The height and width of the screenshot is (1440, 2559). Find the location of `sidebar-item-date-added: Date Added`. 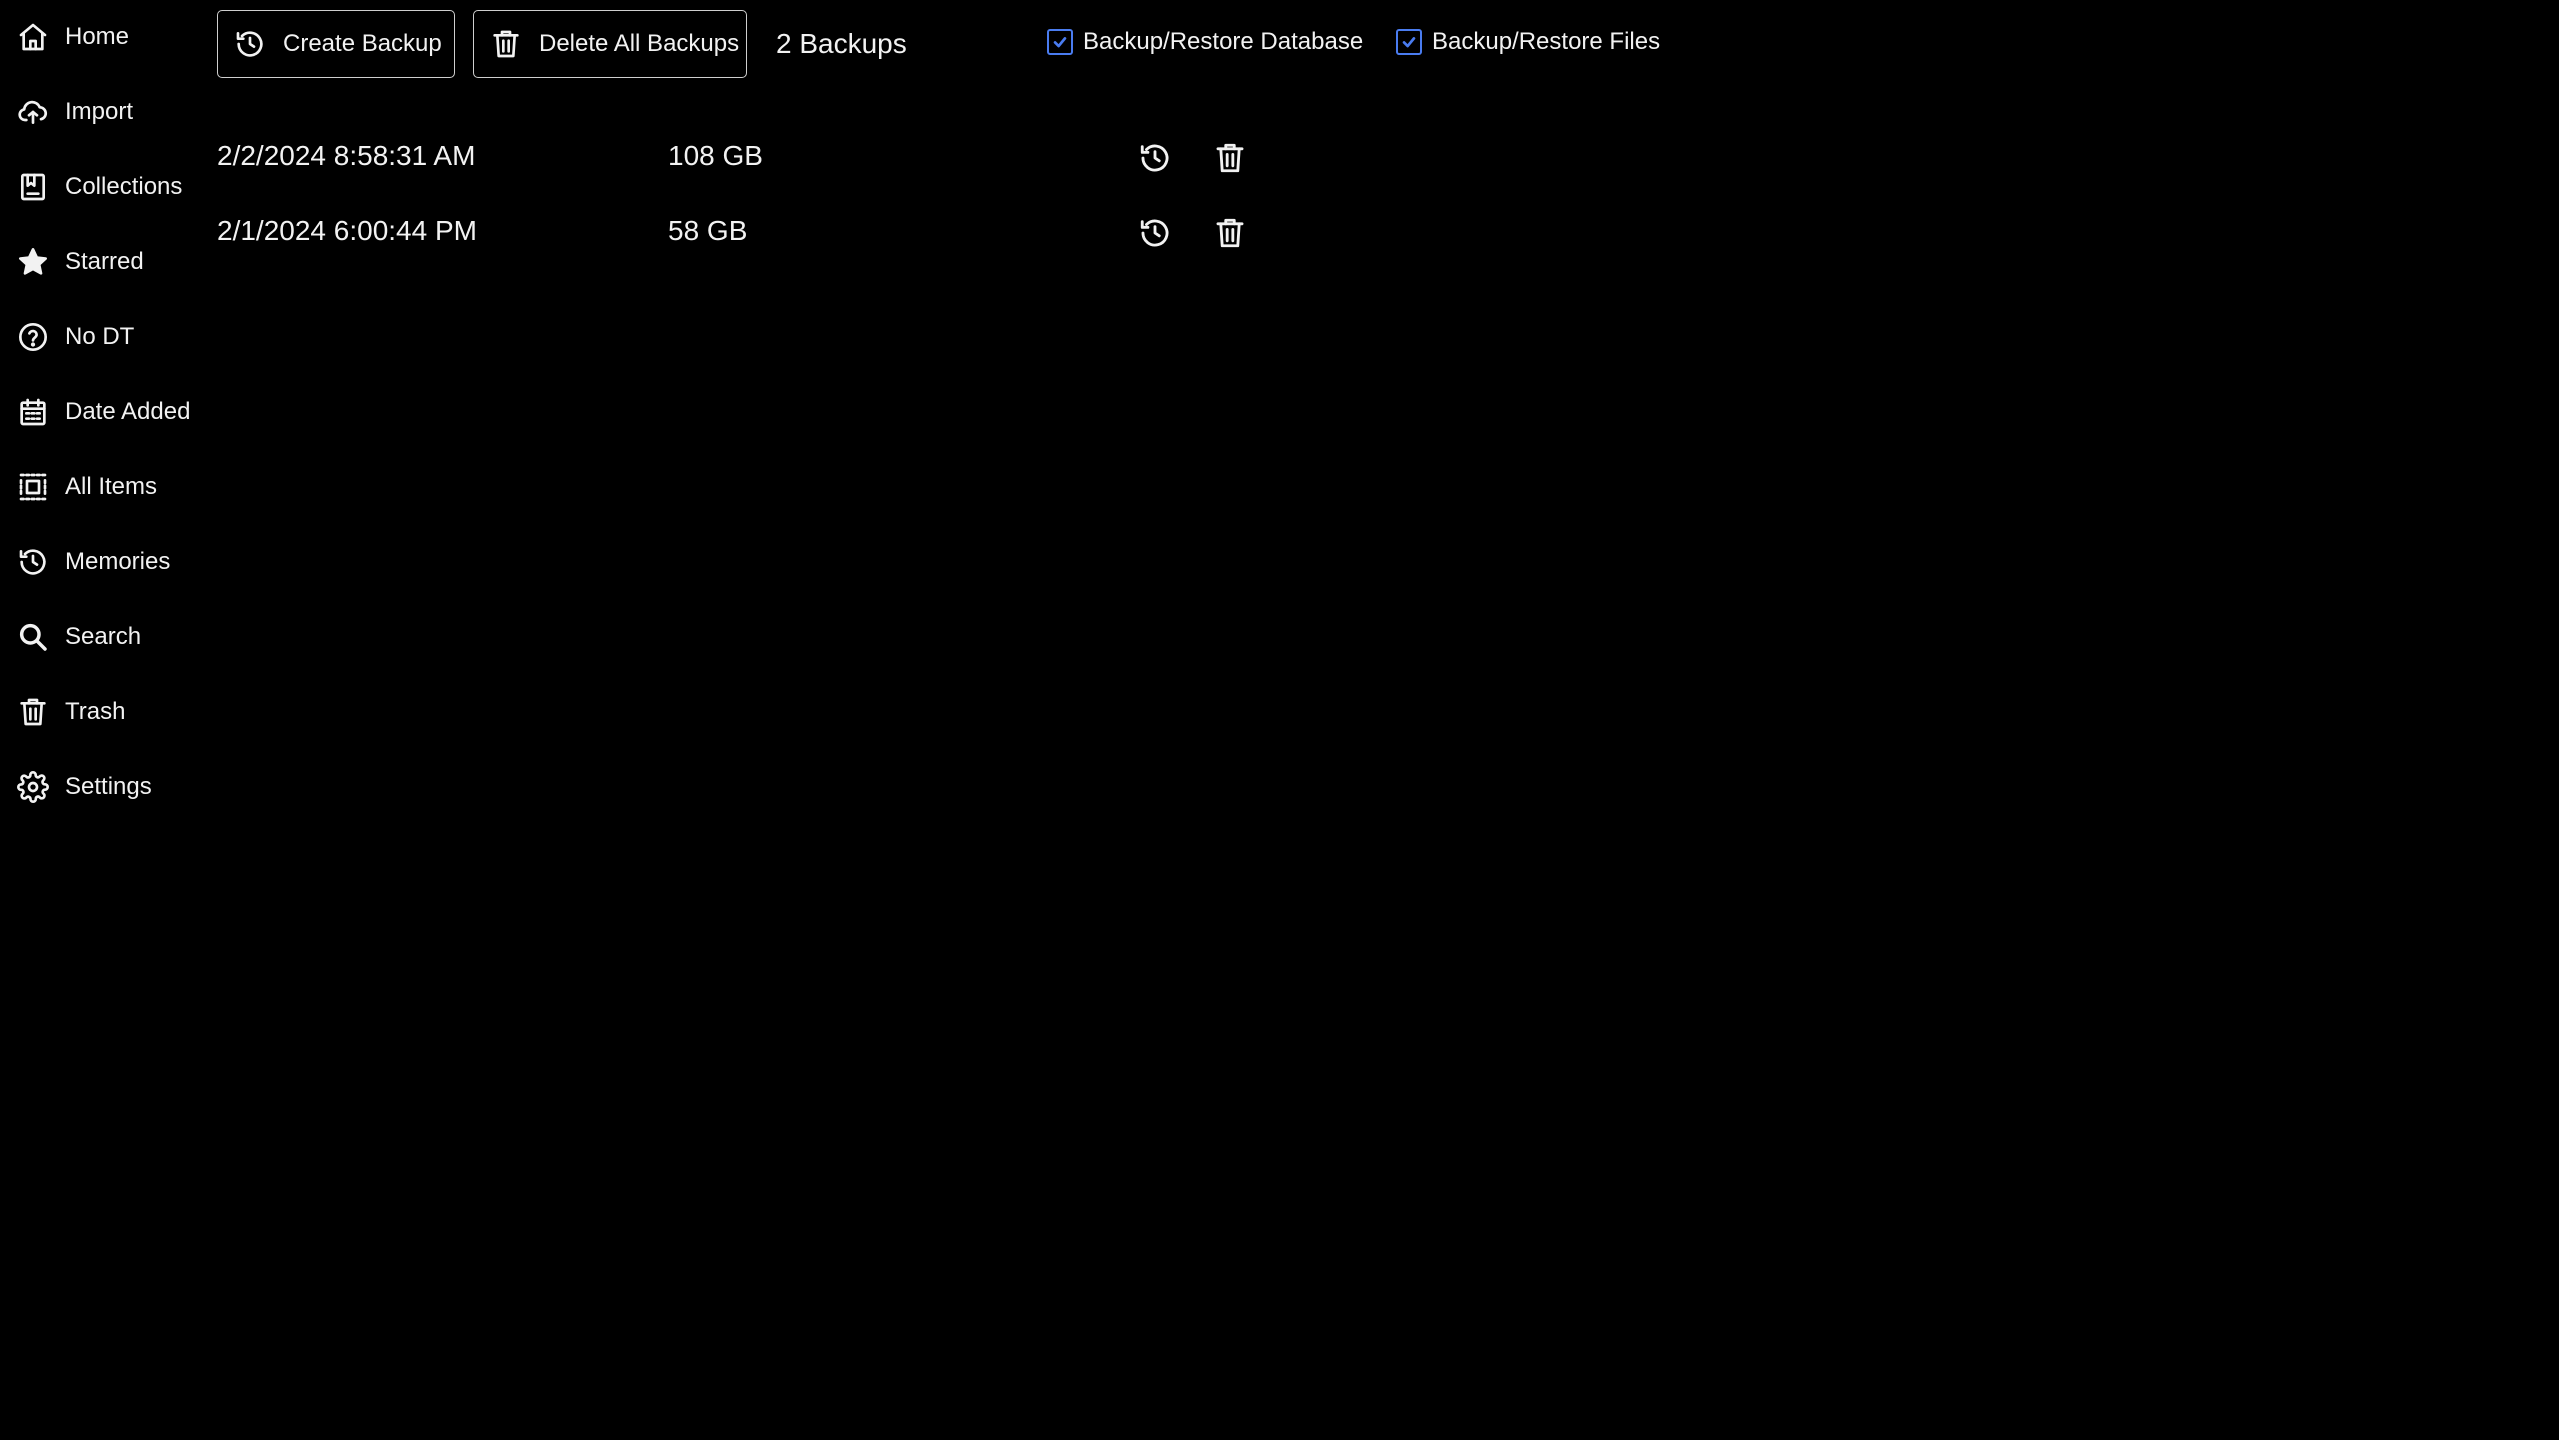

sidebar-item-date-added: Date Added is located at coordinates (105, 412).